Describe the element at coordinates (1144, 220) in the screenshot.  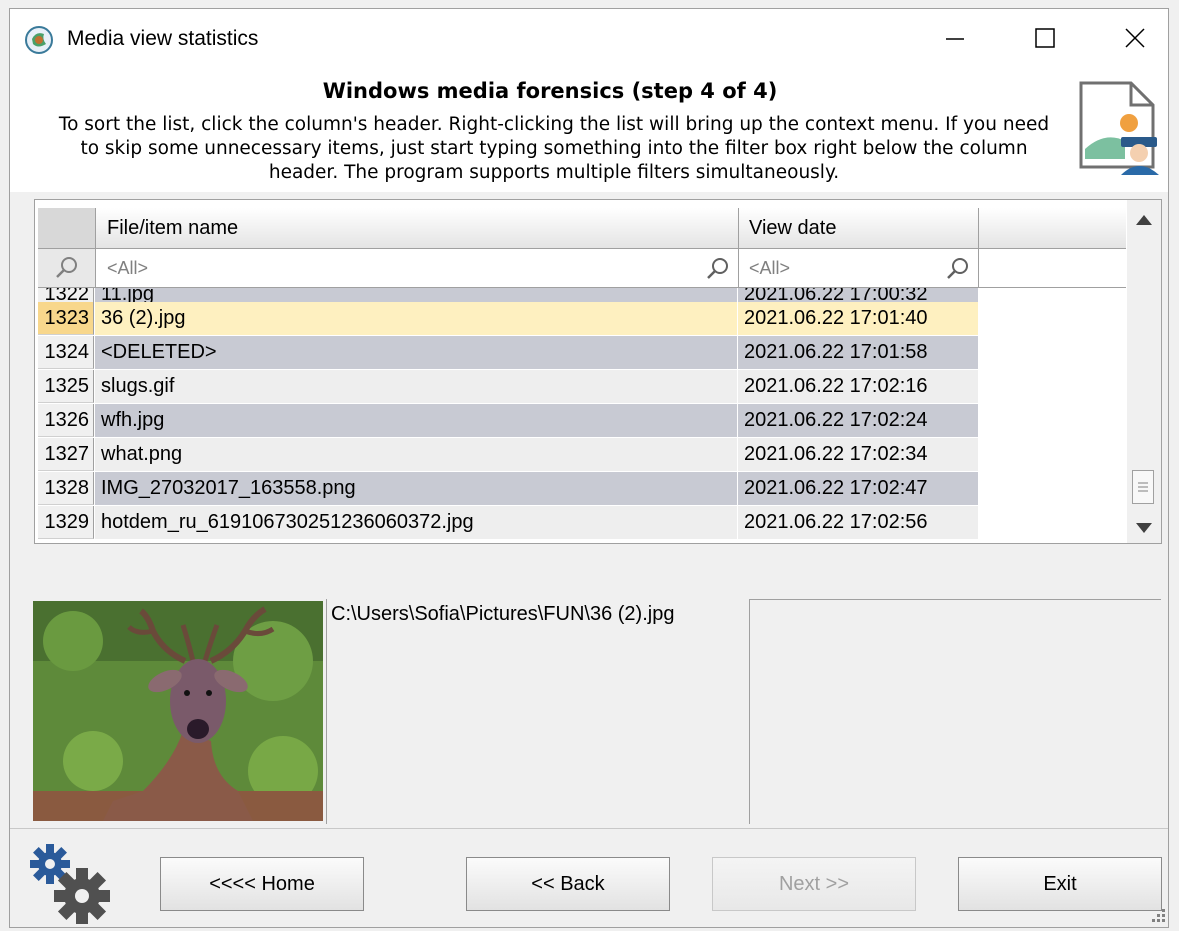
I see `scroll-up-arrow-icon` at that location.